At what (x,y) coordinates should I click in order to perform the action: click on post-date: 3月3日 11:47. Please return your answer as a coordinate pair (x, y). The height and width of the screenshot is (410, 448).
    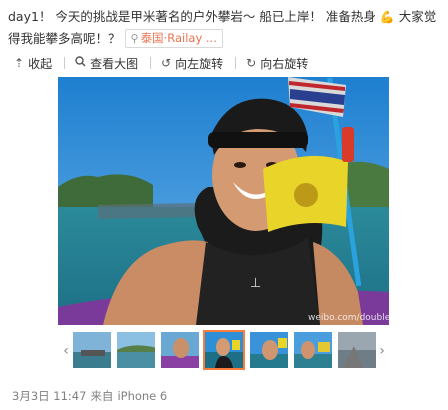
    Looking at the image, I should click on (49, 396).